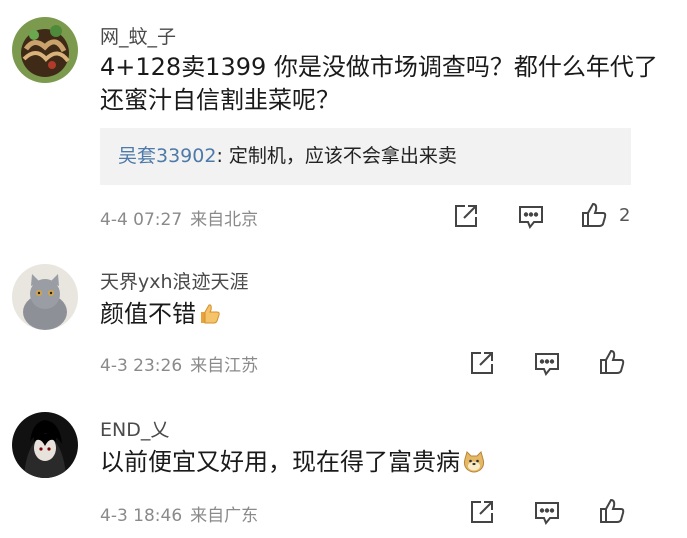 The width and height of the screenshot is (687, 538). What do you see at coordinates (141, 220) in the screenshot?
I see `timestamp: 4-4 07:27` at bounding box center [141, 220].